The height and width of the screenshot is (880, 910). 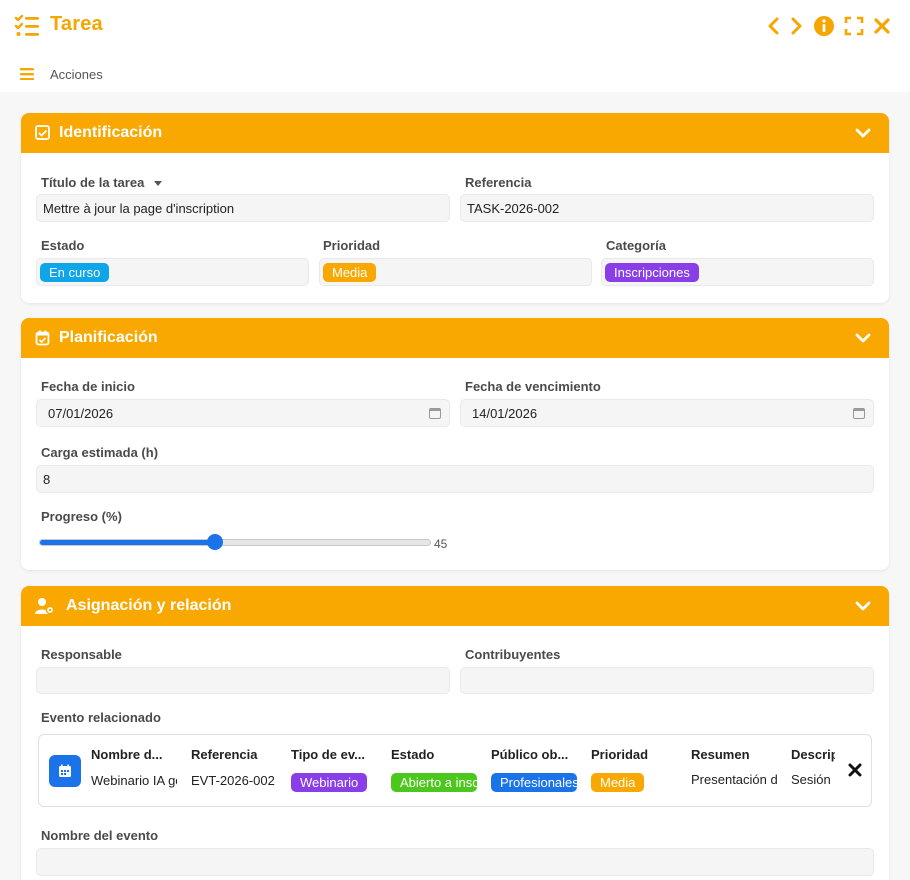 I want to click on event-tipo-chip: Webinario, so click(x=329, y=782).